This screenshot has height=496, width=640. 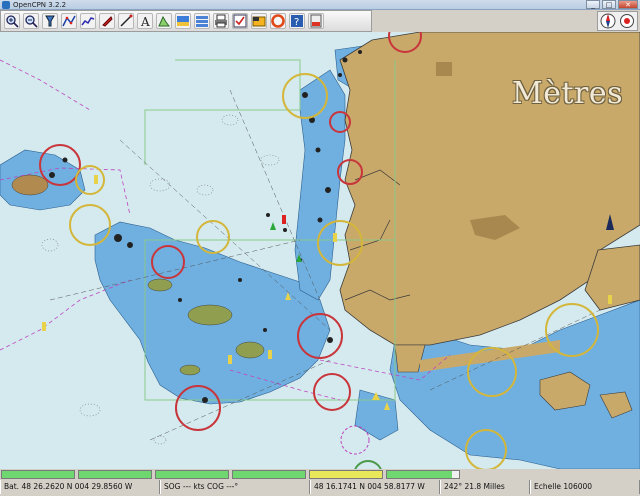 What do you see at coordinates (608, 21) in the screenshot?
I see `compass-icon` at bounding box center [608, 21].